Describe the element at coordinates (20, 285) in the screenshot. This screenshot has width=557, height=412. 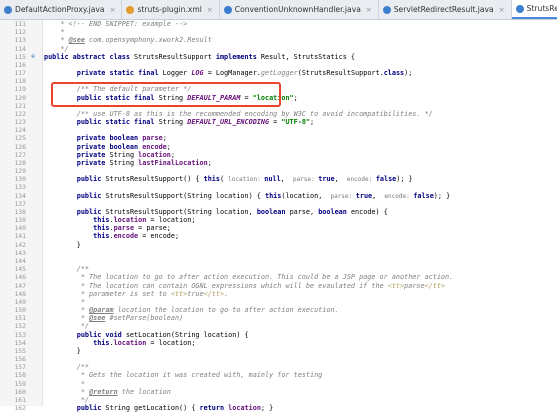
I see `line-number: 147` at that location.